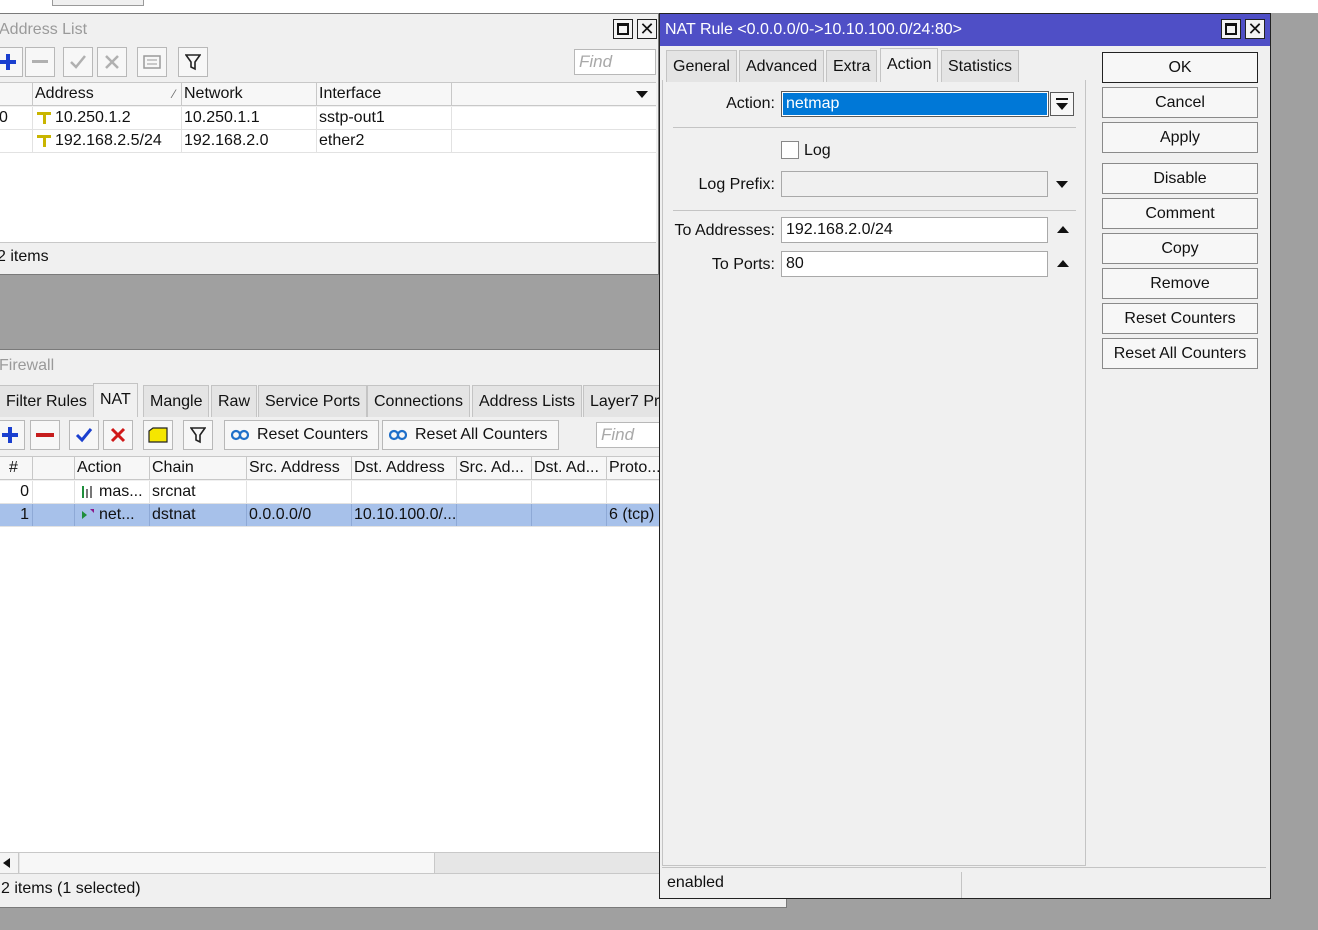 The image size is (1318, 930). I want to click on reset-icon, so click(240, 435).